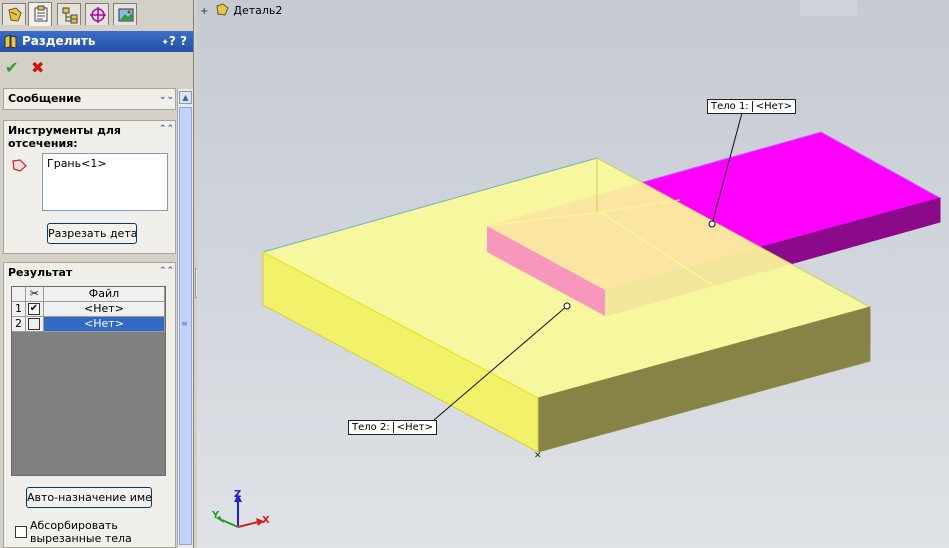 The image size is (949, 548). What do you see at coordinates (538, 456) in the screenshot?
I see `origin-icon: ✕` at bounding box center [538, 456].